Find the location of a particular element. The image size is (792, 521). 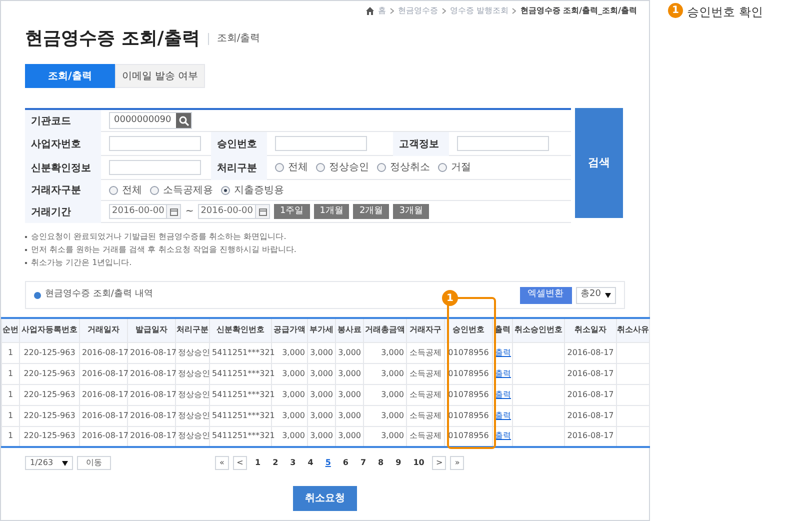

breadcrumb-item: 현금영수증 조회/출력_조회/출력 is located at coordinates (578, 11).